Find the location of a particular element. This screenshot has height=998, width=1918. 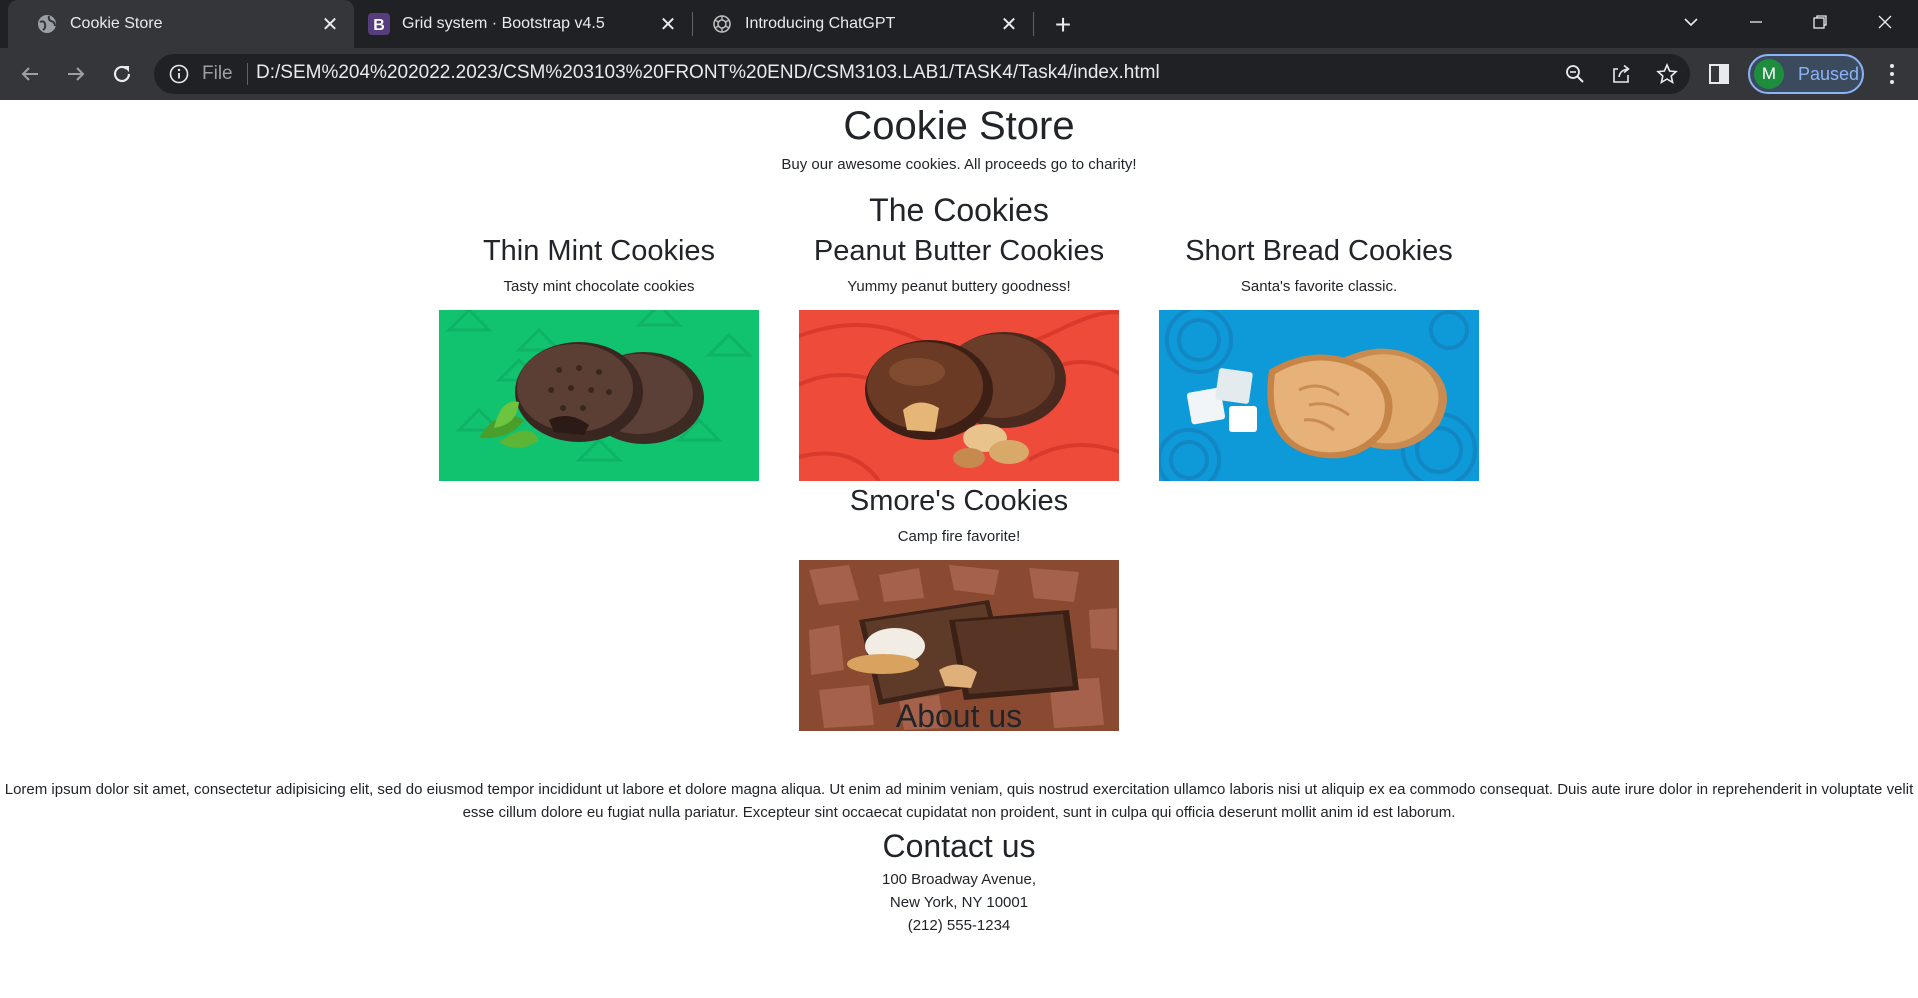

thin-mint-image is located at coordinates (599, 395).